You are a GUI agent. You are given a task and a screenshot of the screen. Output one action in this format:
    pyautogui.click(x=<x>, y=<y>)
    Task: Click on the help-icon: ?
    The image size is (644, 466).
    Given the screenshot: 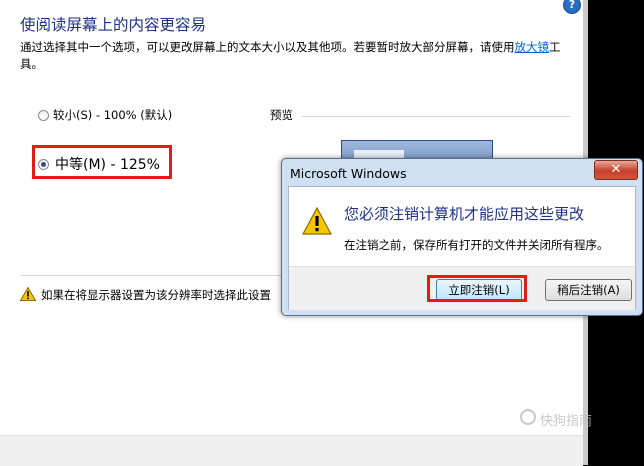 What is the action you would take?
    pyautogui.click(x=572, y=7)
    